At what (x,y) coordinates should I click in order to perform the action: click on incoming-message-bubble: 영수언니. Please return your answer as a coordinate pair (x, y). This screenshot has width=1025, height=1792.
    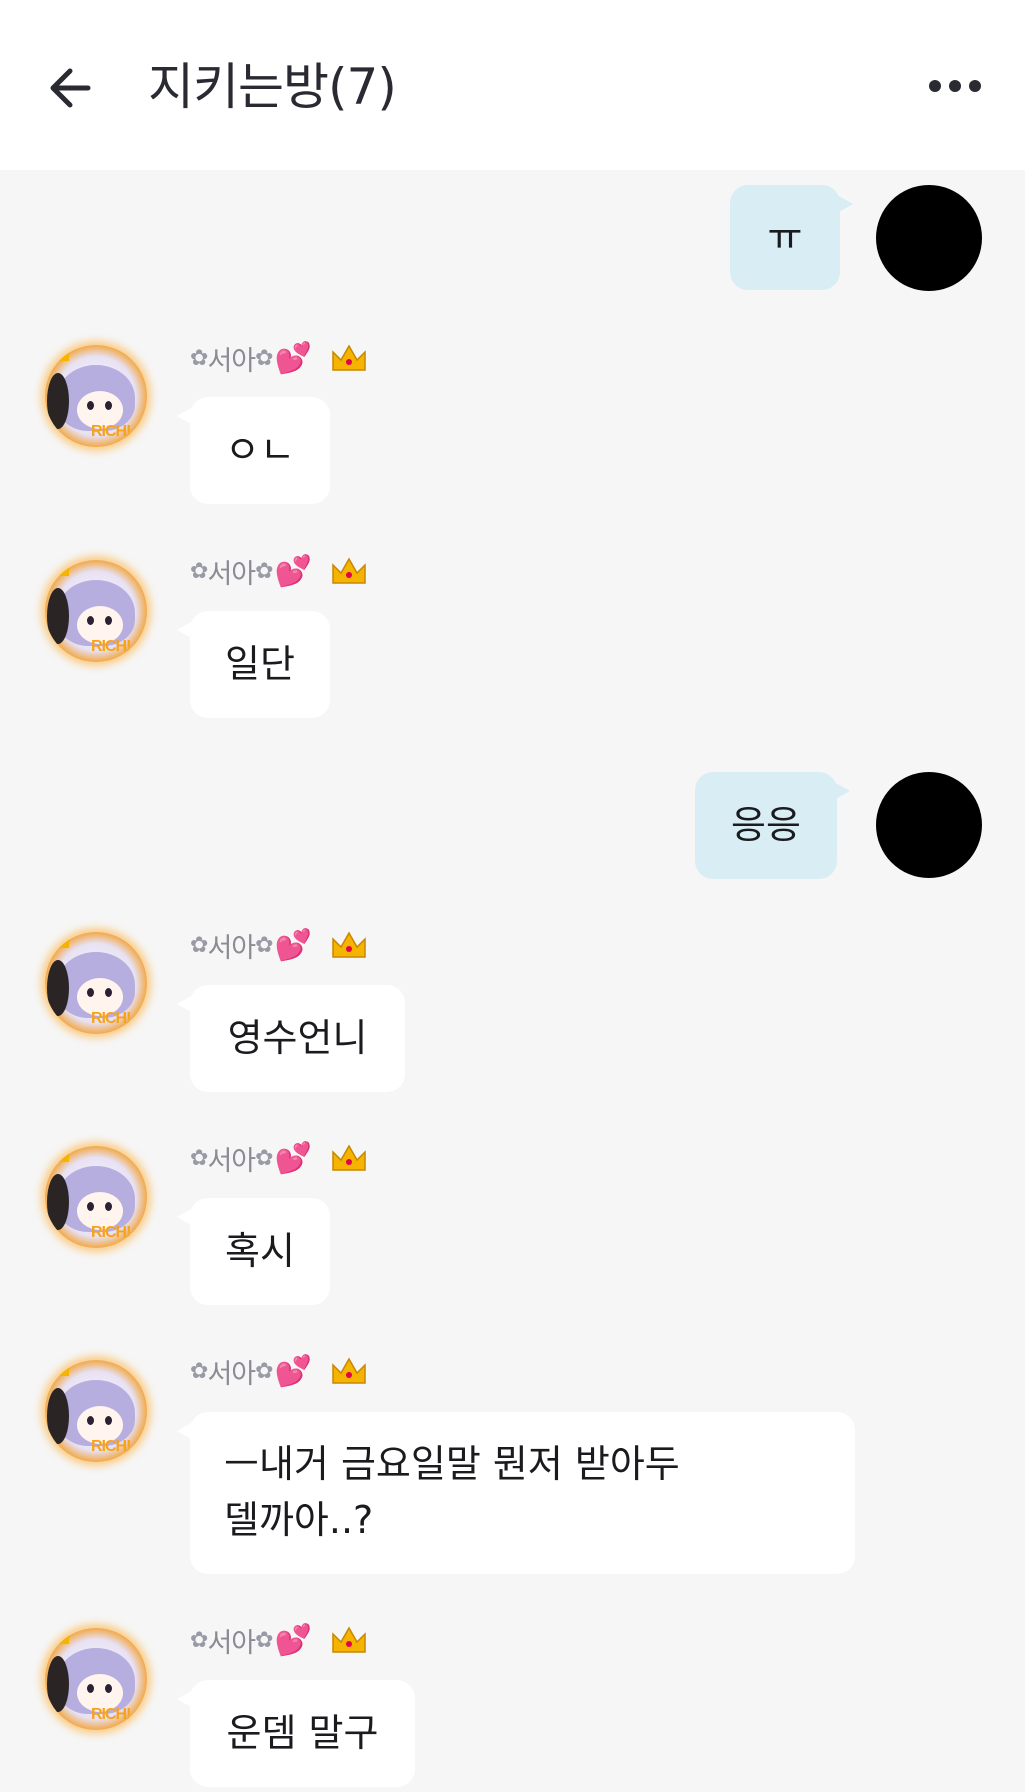
    Looking at the image, I should click on (291, 1038).